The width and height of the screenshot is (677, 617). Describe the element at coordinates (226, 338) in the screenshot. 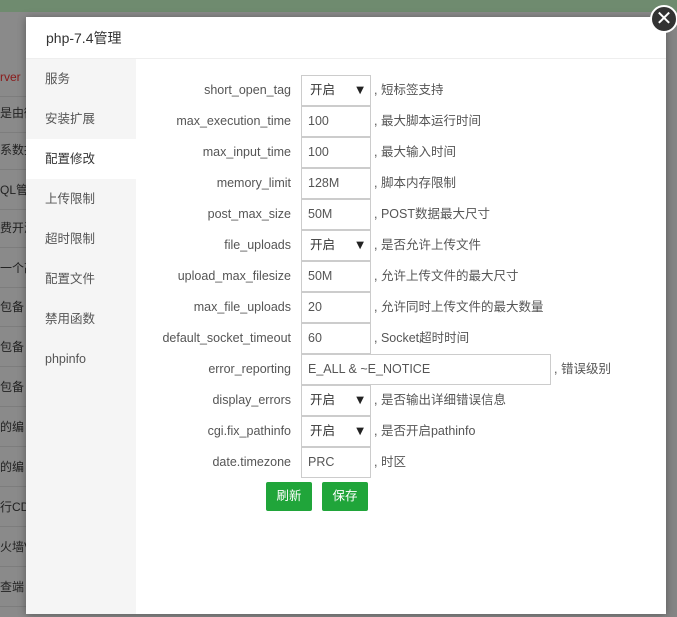

I see `field-label: default_socket_timeout` at that location.